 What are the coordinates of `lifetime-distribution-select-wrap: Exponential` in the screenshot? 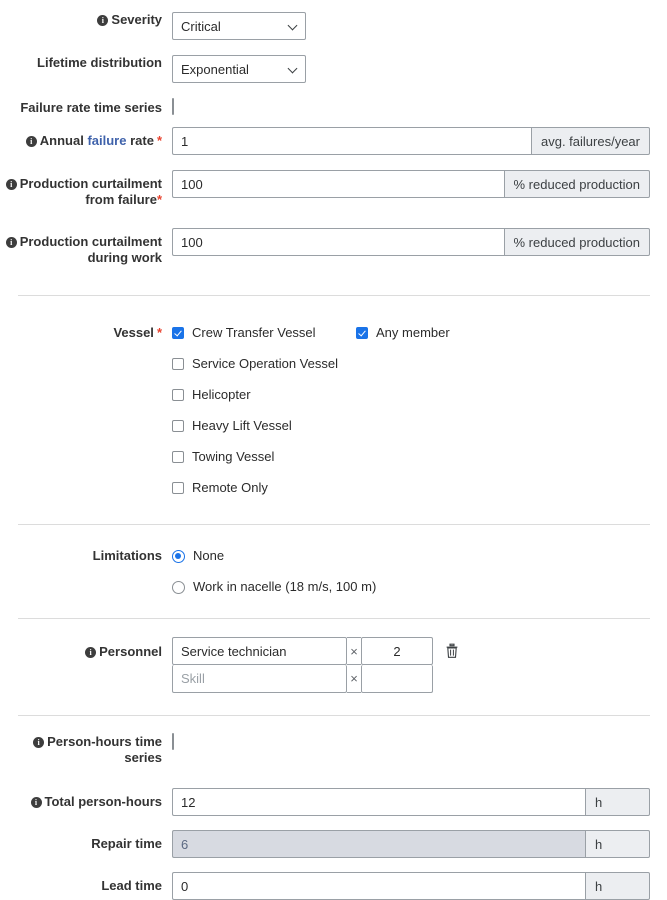 It's located at (239, 69).